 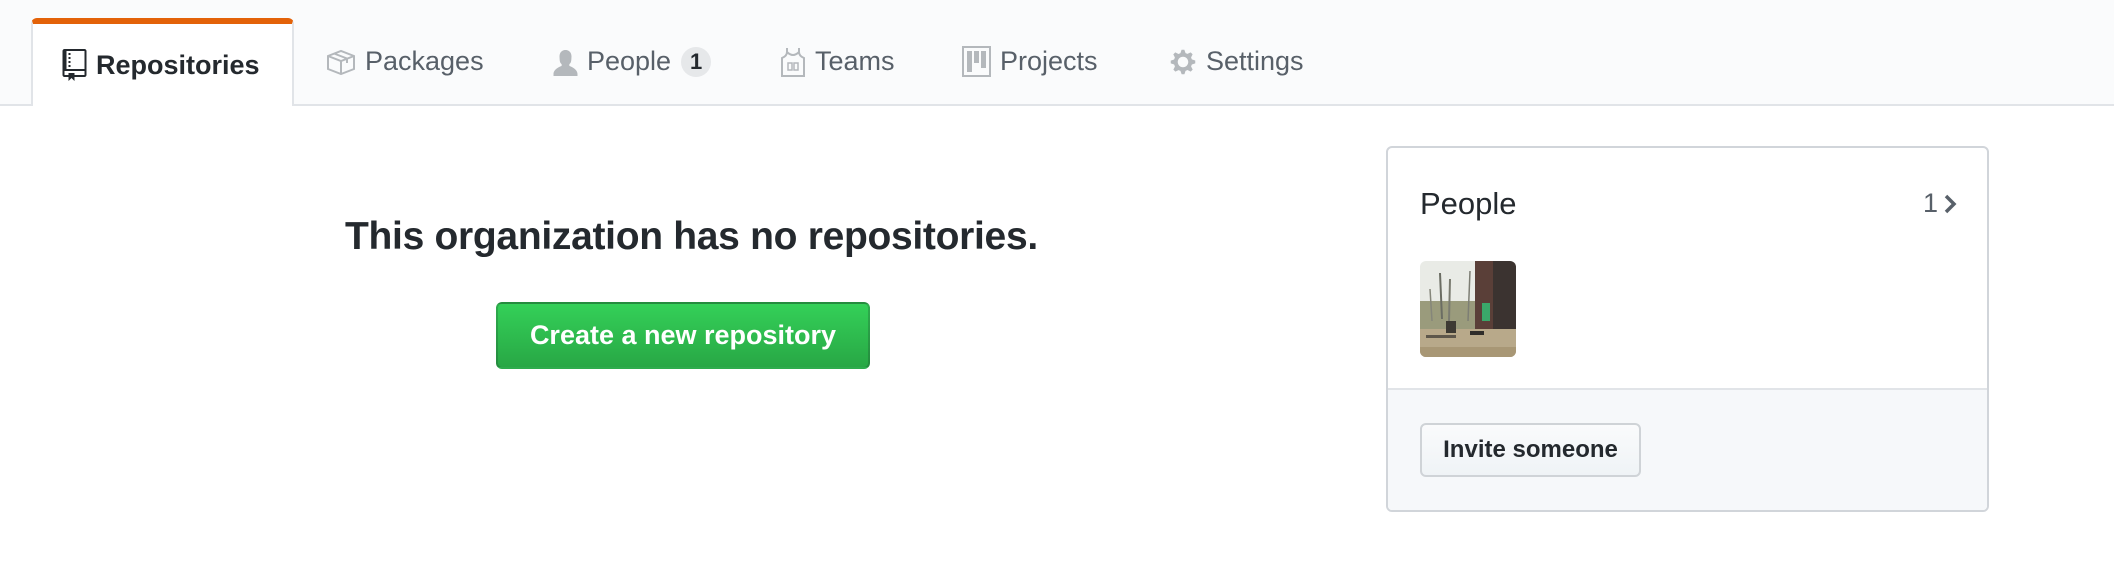 What do you see at coordinates (178, 64) in the screenshot?
I see `tab-label: Repositories` at bounding box center [178, 64].